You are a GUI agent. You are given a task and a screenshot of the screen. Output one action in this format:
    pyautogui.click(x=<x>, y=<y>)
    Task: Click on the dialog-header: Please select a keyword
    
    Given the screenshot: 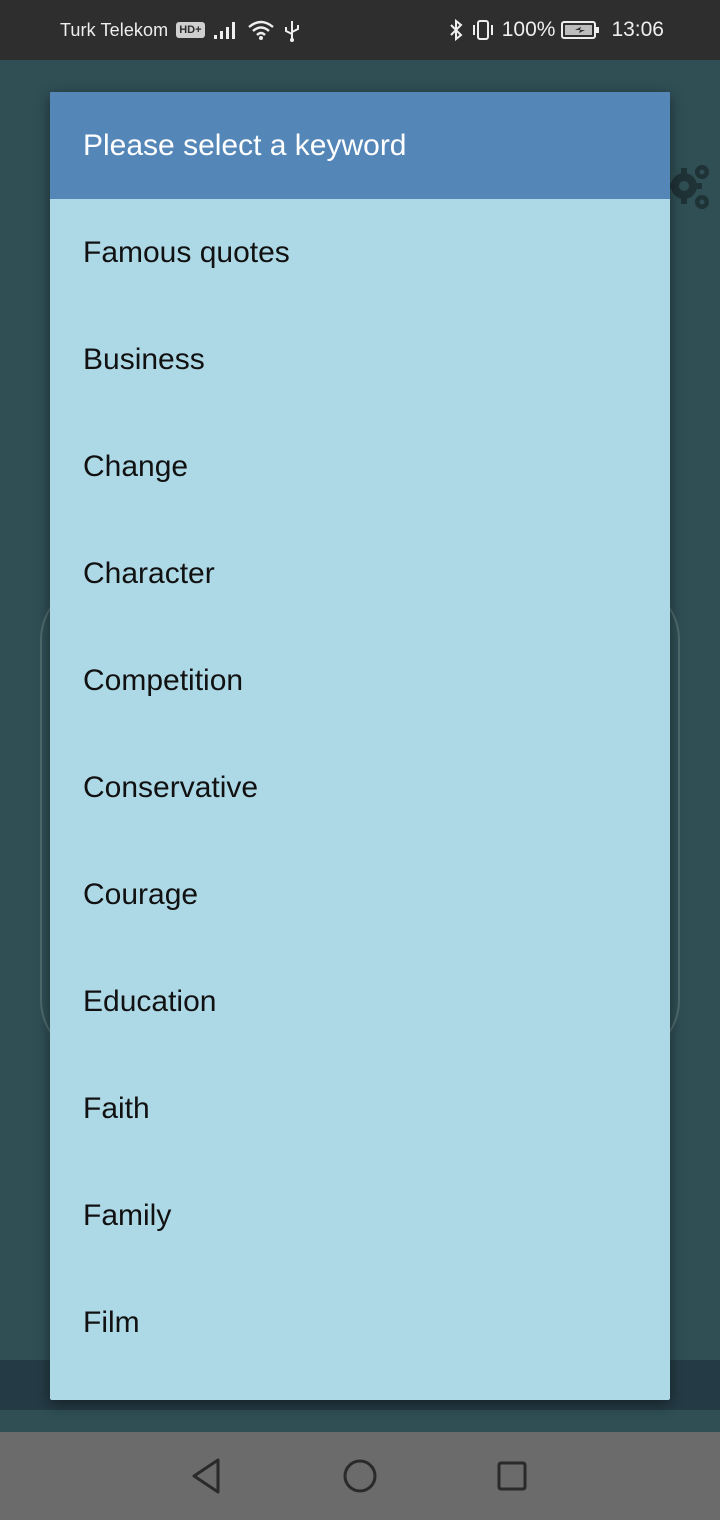 What is the action you would take?
    pyautogui.click(x=360, y=145)
    